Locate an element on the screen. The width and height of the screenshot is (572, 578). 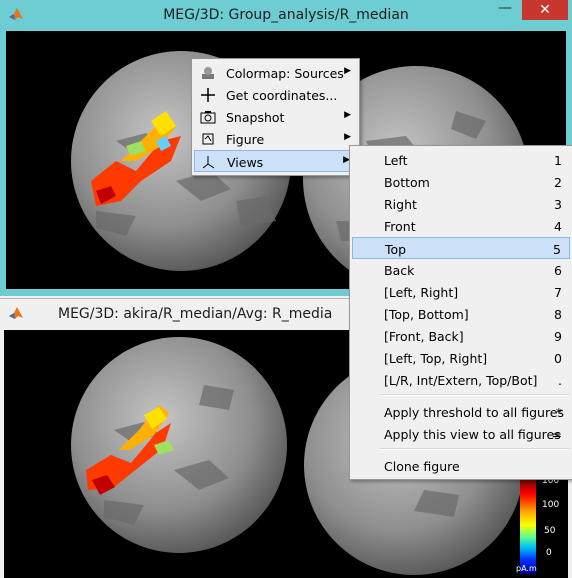
view-front-back: [Front, Back] 9 is located at coordinates (461, 336).